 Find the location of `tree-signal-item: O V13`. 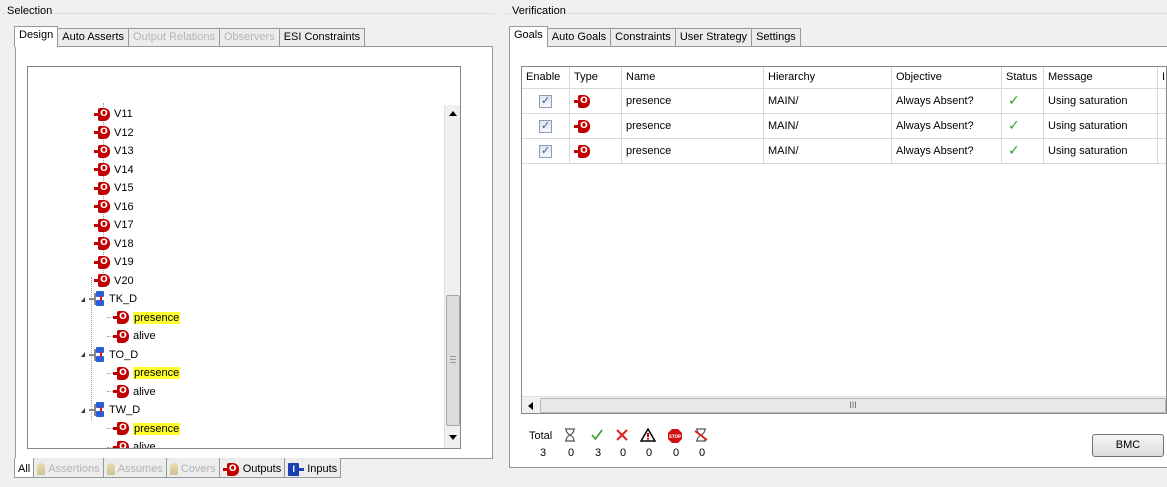

tree-signal-item: O V13 is located at coordinates (114, 151).